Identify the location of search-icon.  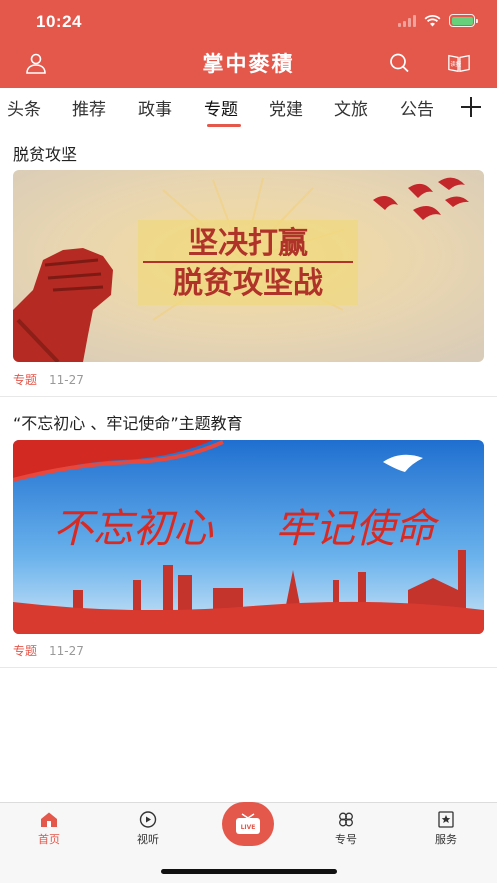
(400, 63).